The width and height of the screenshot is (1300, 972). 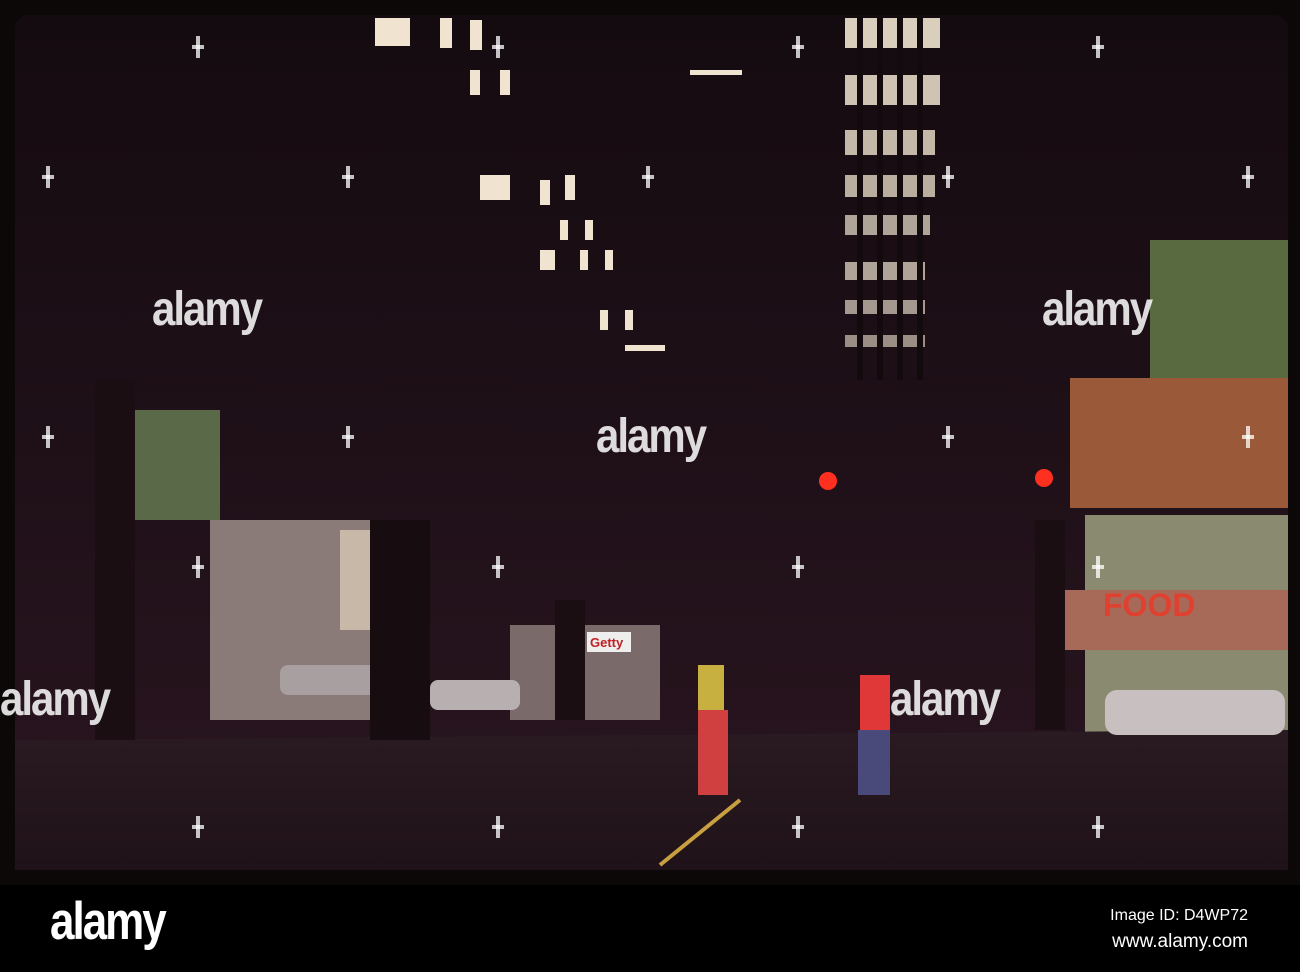 I want to click on website-link: www.alamy.com, so click(x=1180, y=942).